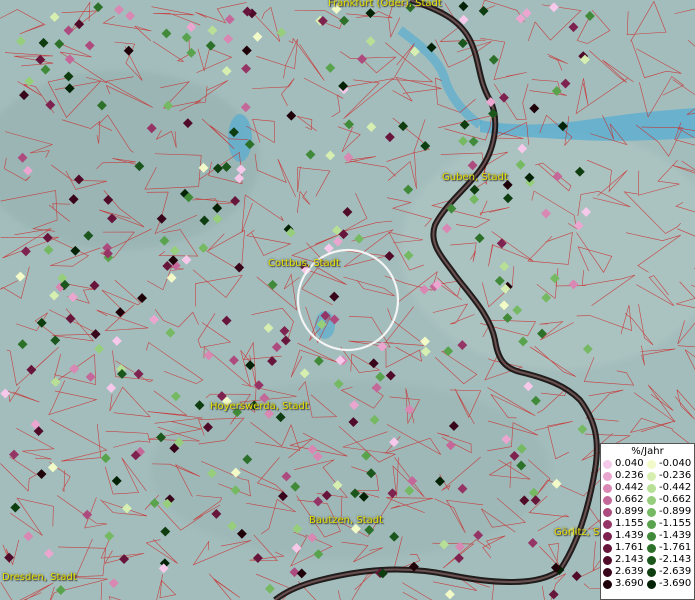 This screenshot has height=600, width=695. Describe the element at coordinates (629, 559) in the screenshot. I see `legend-value: 2.143` at that location.